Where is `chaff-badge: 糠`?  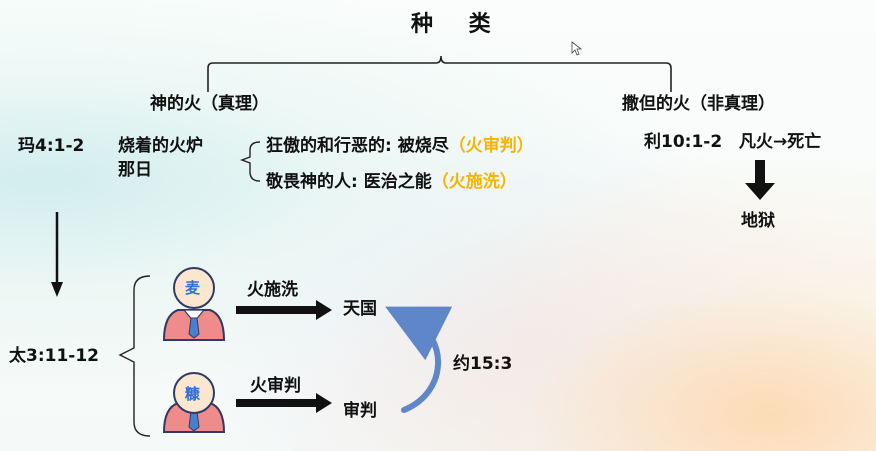 chaff-badge: 糠 is located at coordinates (193, 394).